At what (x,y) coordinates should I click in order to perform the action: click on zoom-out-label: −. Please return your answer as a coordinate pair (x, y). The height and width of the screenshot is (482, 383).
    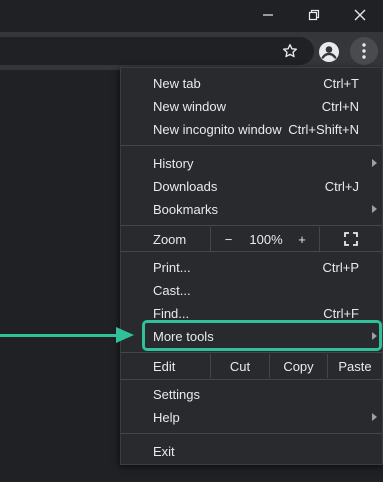
    Looking at the image, I should click on (228, 239).